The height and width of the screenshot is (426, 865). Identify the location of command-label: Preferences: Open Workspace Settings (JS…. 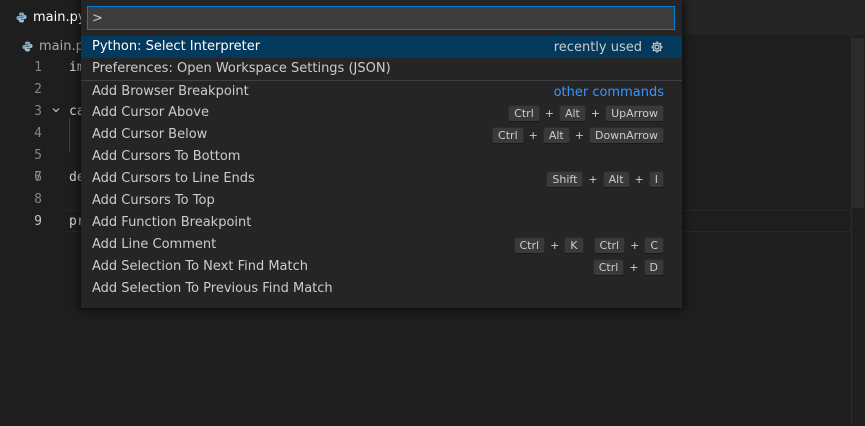
(241, 68).